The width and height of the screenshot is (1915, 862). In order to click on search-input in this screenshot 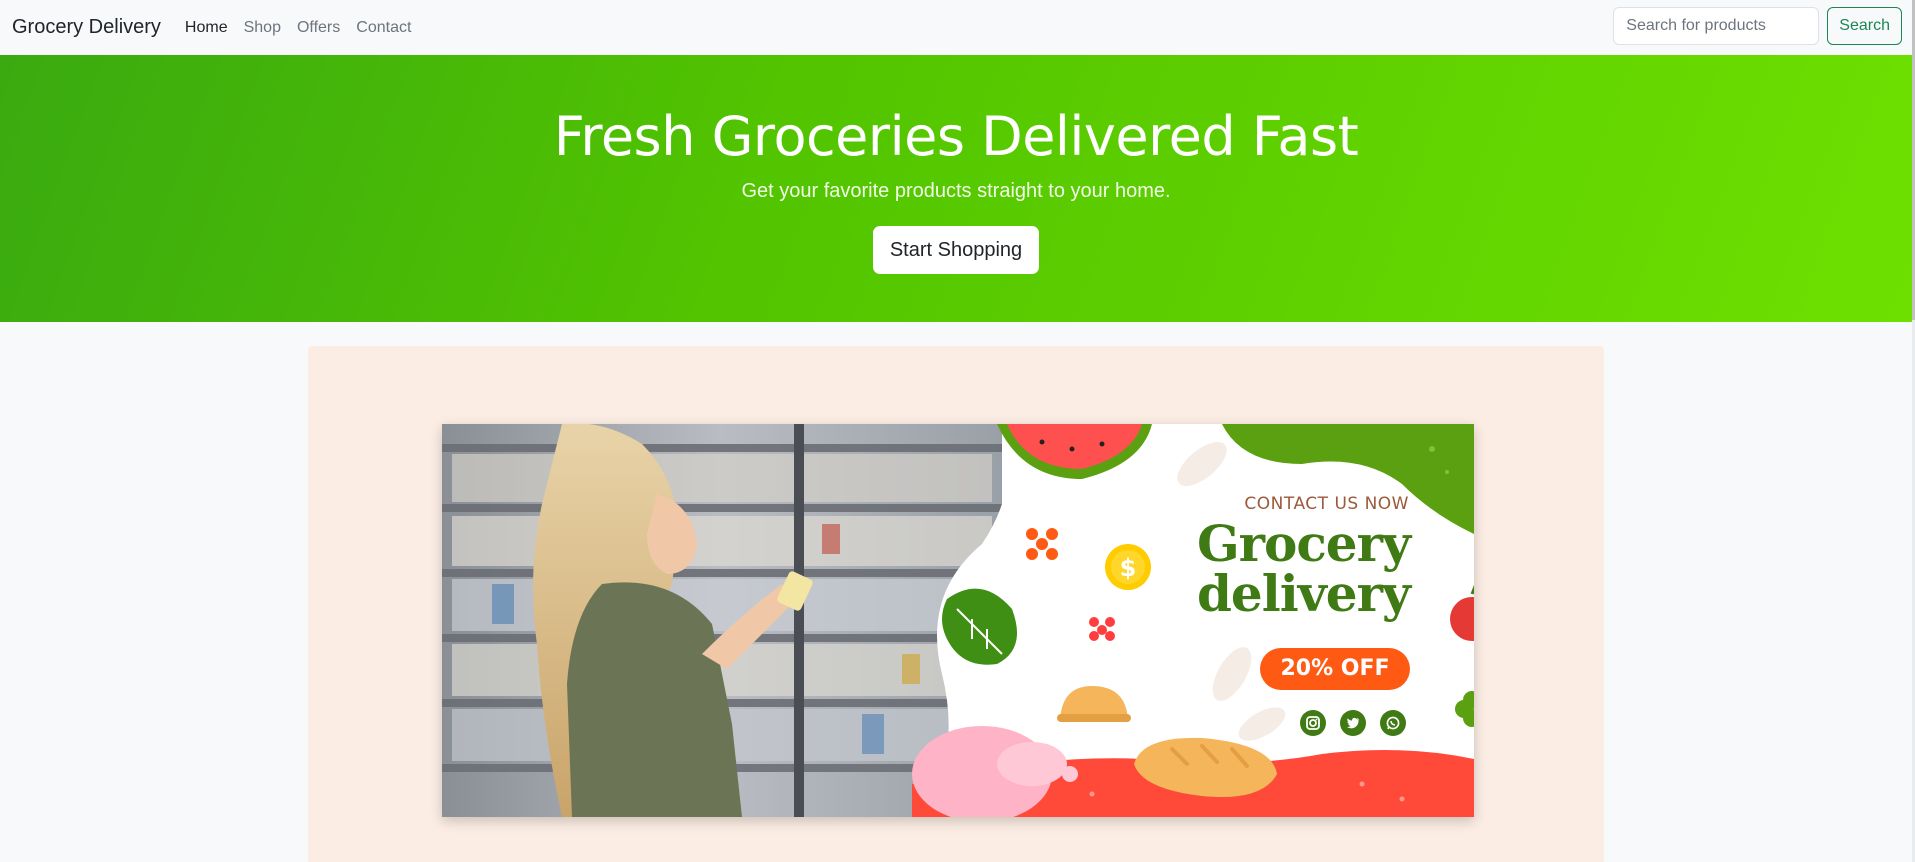, I will do `click(1716, 26)`.